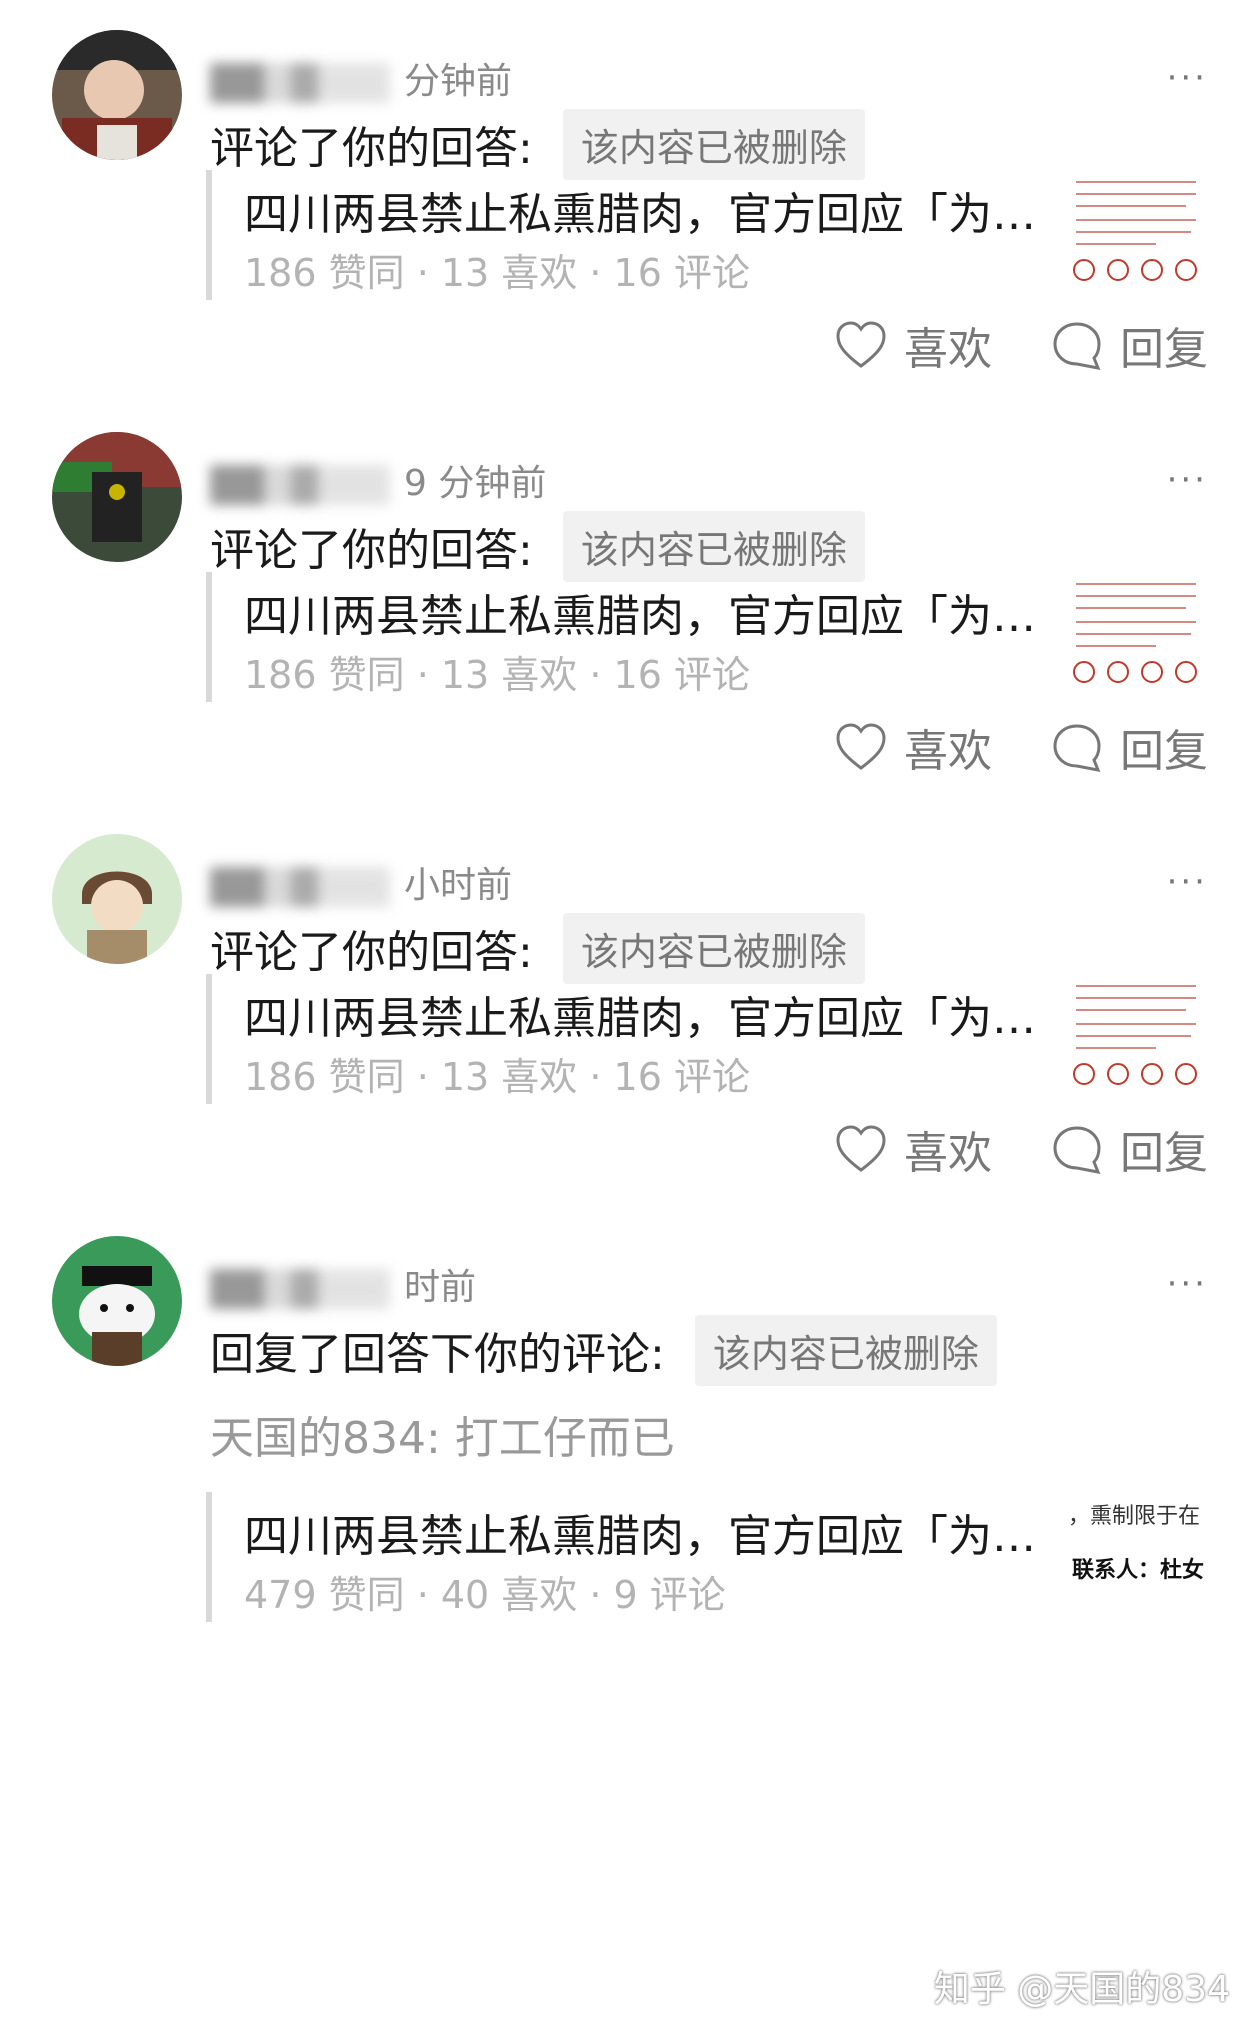  I want to click on time-text: 小时前, so click(458, 885).